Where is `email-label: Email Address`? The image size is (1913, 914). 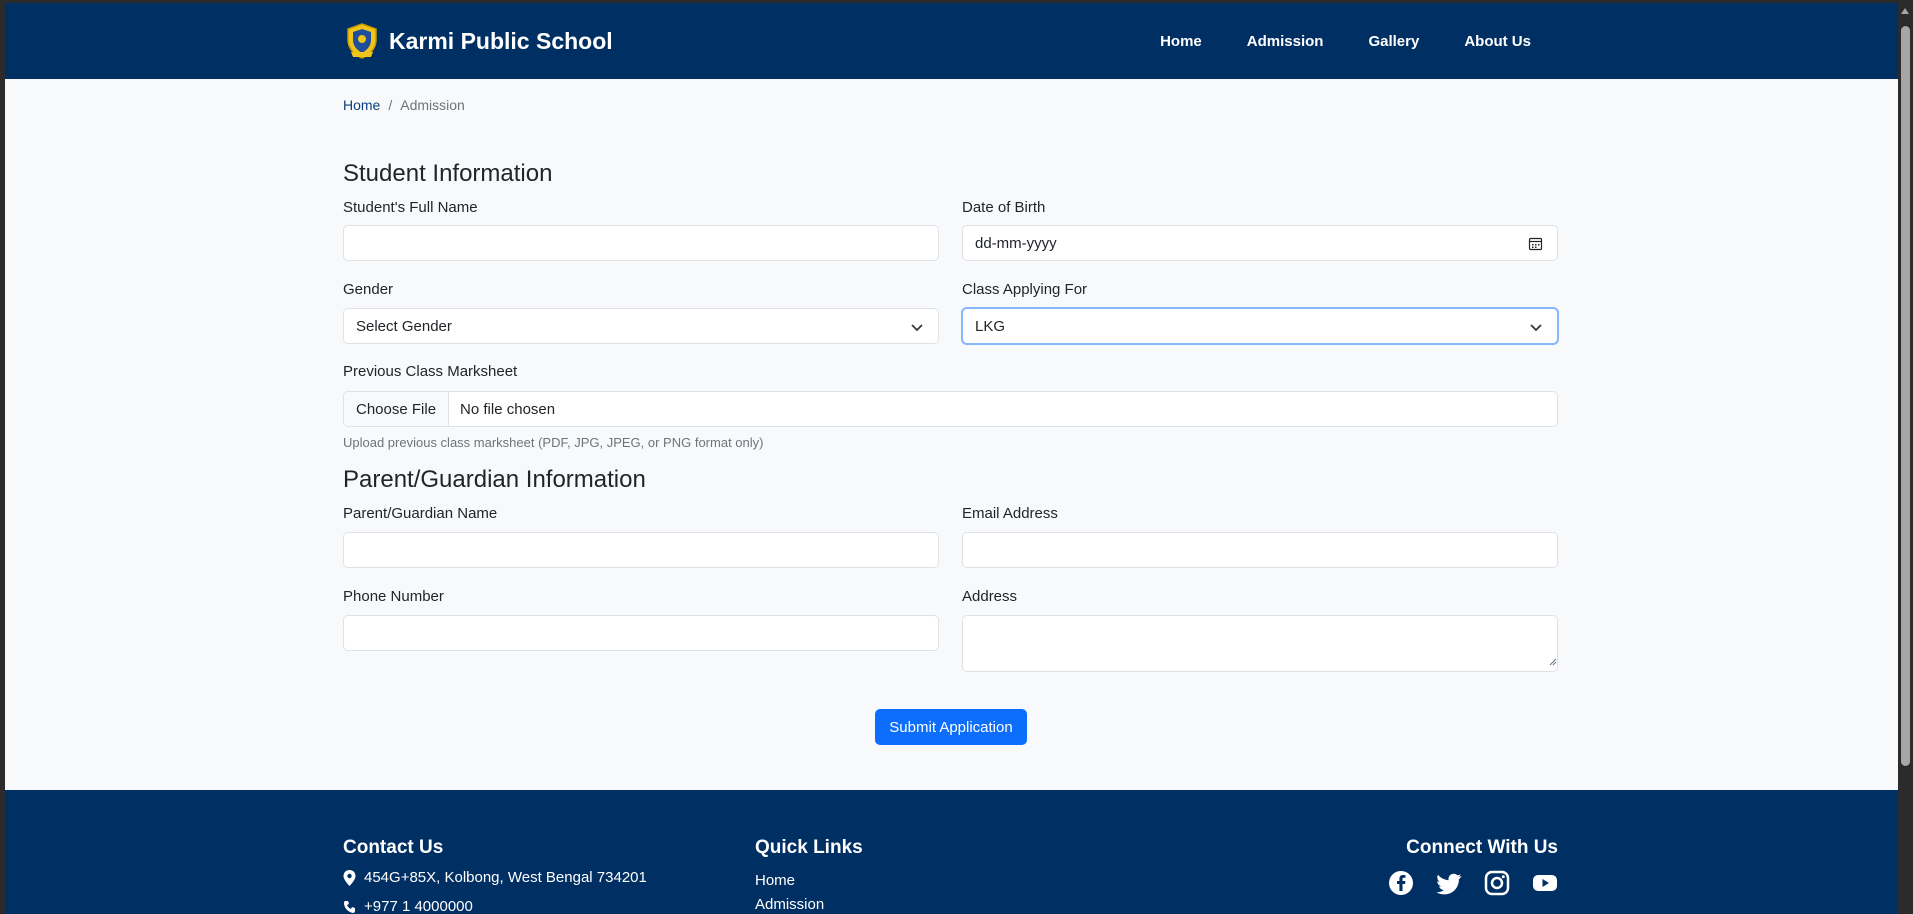 email-label: Email Address is located at coordinates (1010, 513).